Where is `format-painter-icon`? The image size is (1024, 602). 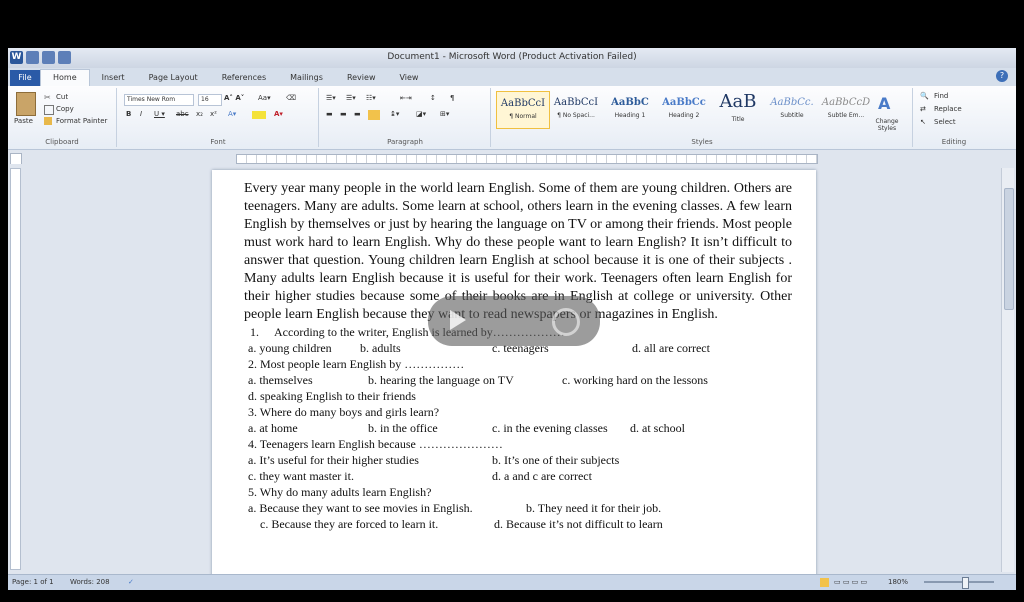 format-painter-icon is located at coordinates (48, 121).